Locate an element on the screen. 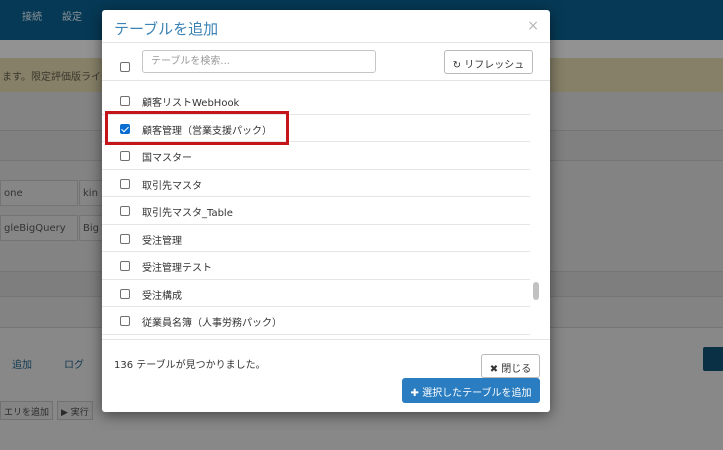  close-button: ✖ 閉じる is located at coordinates (510, 366).